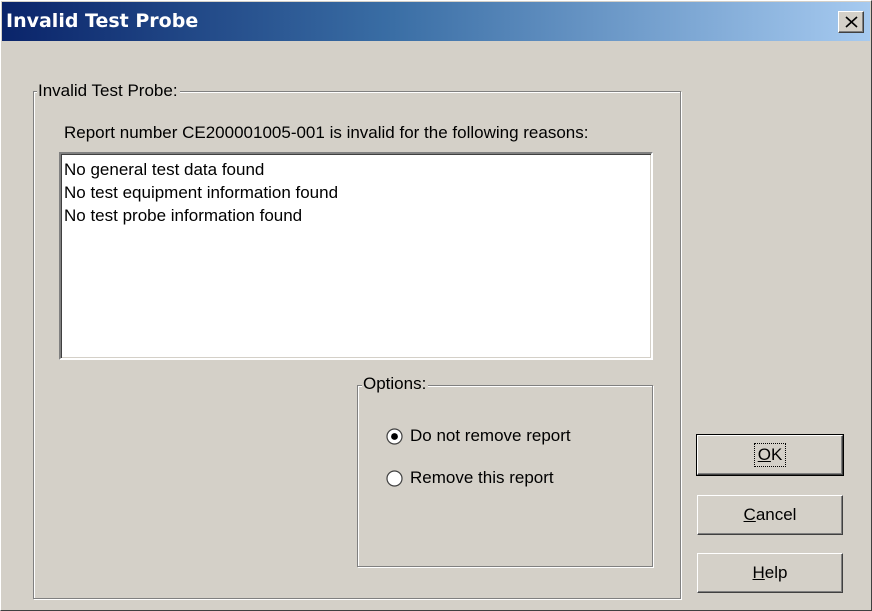 Image resolution: width=872 pixels, height=611 pixels. I want to click on help-button-label: Help, so click(770, 572).